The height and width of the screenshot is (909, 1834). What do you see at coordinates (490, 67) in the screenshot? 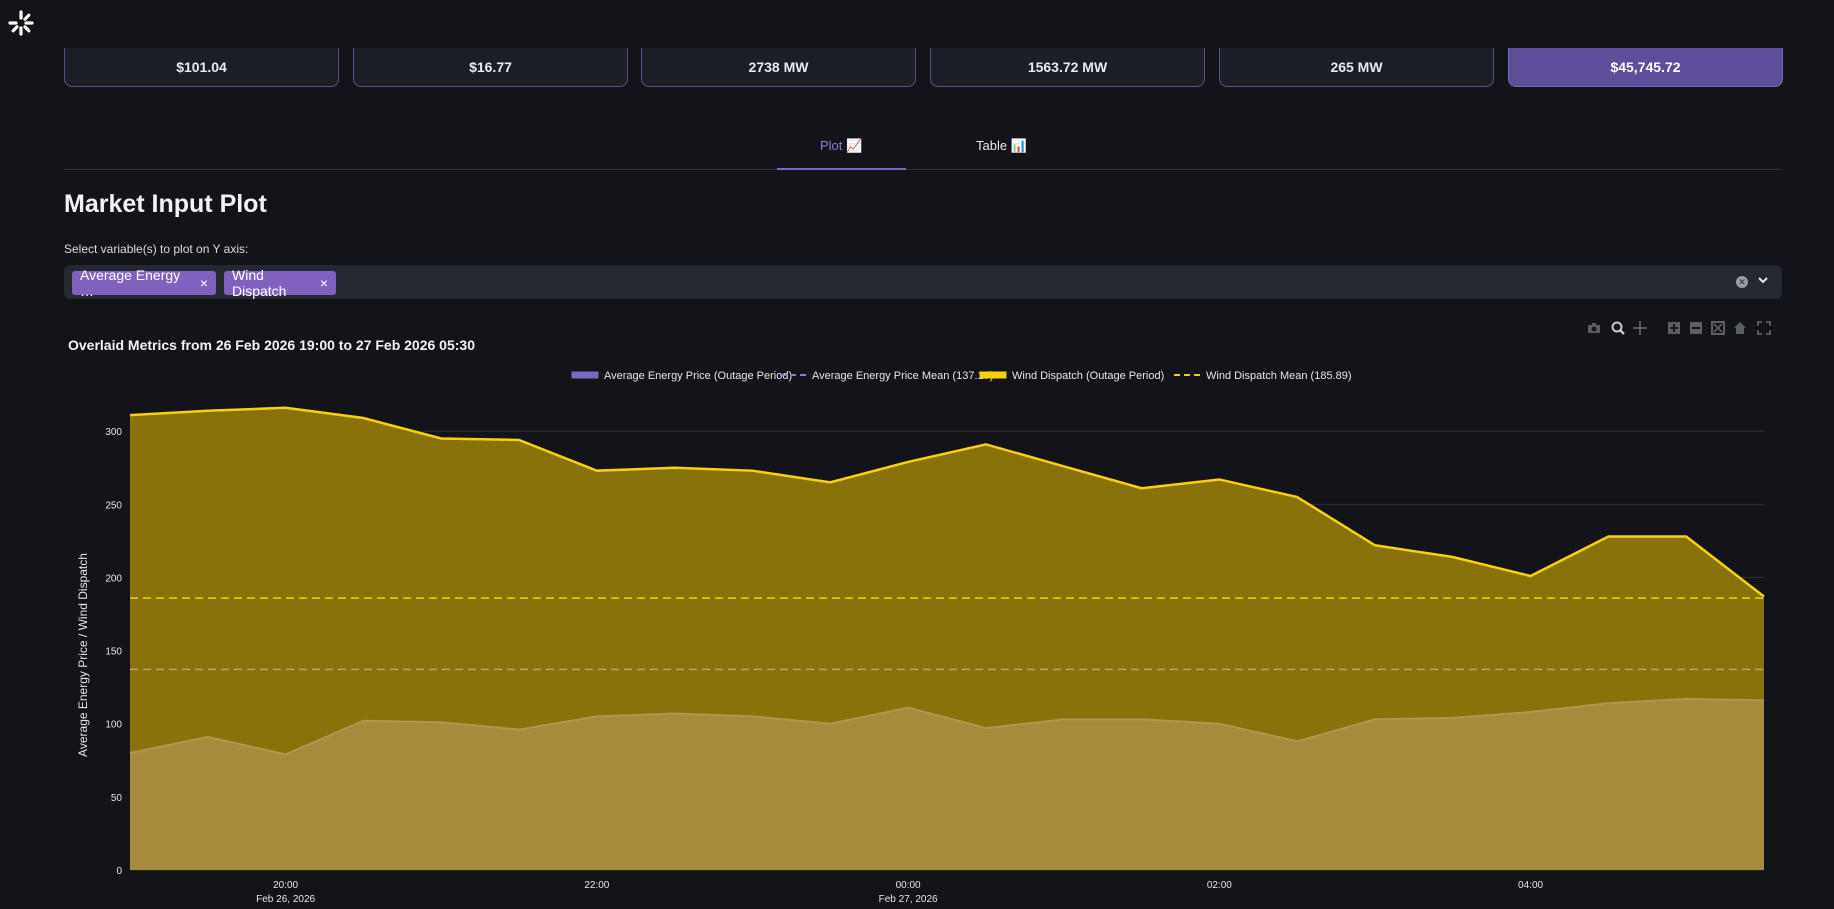
I see `metric-card: $16.77` at bounding box center [490, 67].